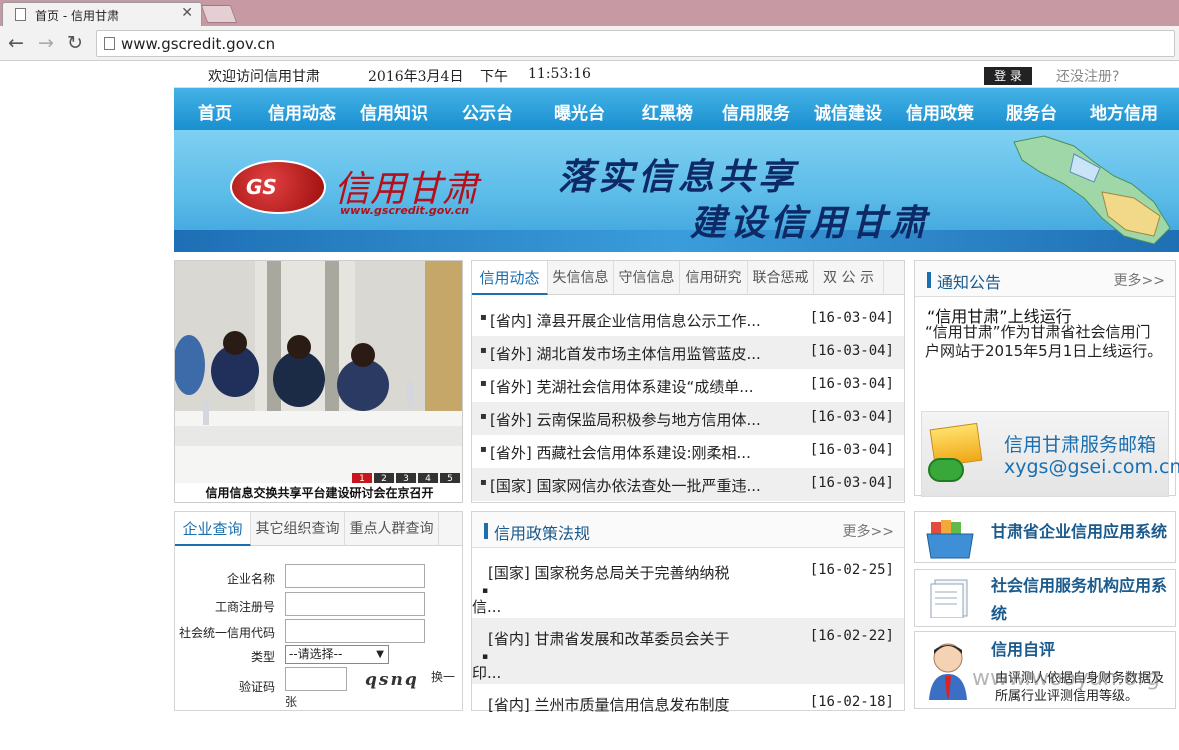 The image size is (1179, 750). I want to click on nav-local-credit: 地方信用, so click(1124, 111).